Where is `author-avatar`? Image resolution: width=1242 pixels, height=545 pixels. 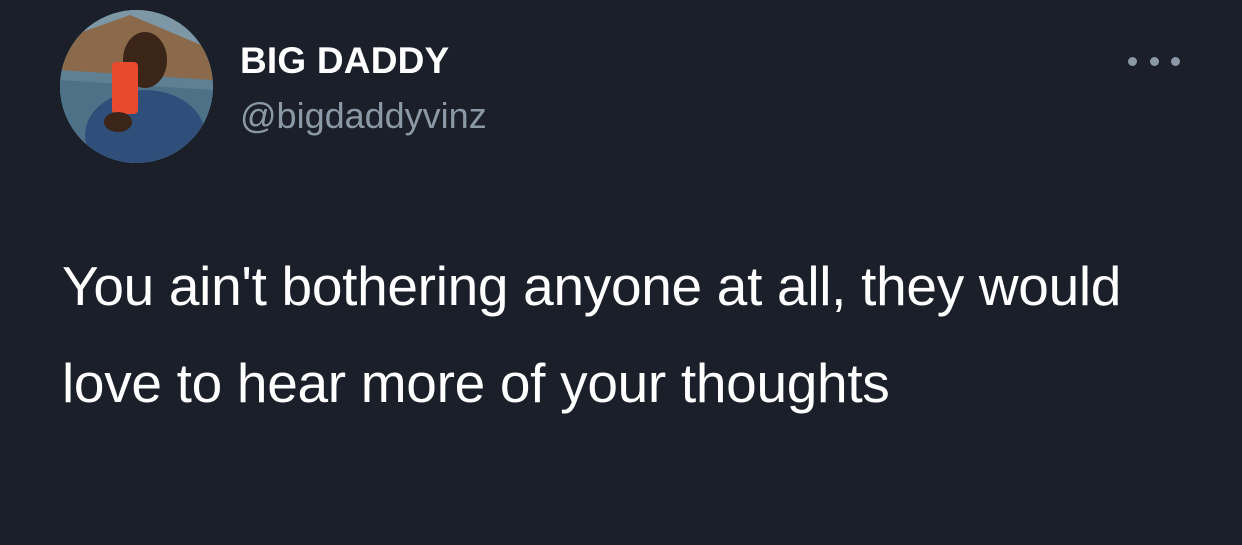 author-avatar is located at coordinates (136, 86).